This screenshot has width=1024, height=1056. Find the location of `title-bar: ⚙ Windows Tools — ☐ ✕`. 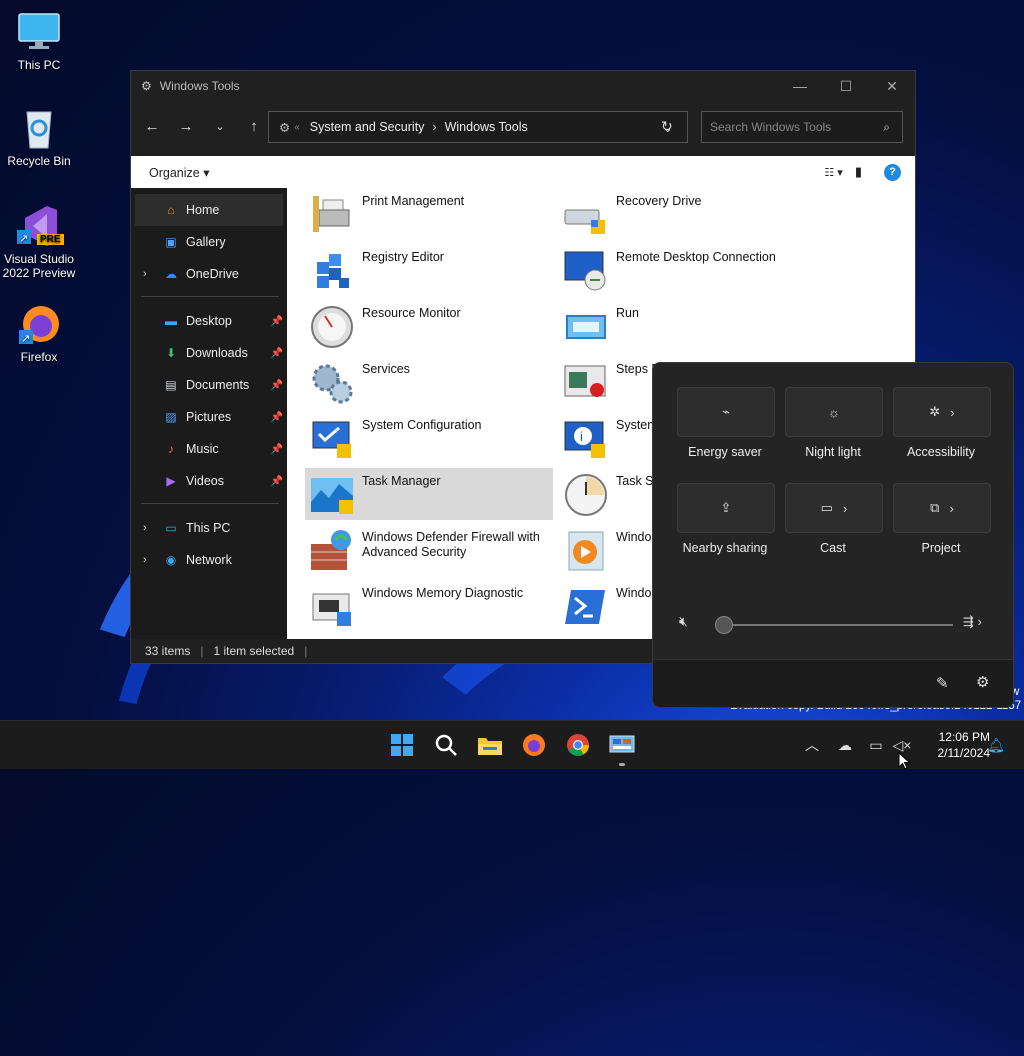

title-bar: ⚙ Windows Tools — ☐ ✕ is located at coordinates (523, 86).